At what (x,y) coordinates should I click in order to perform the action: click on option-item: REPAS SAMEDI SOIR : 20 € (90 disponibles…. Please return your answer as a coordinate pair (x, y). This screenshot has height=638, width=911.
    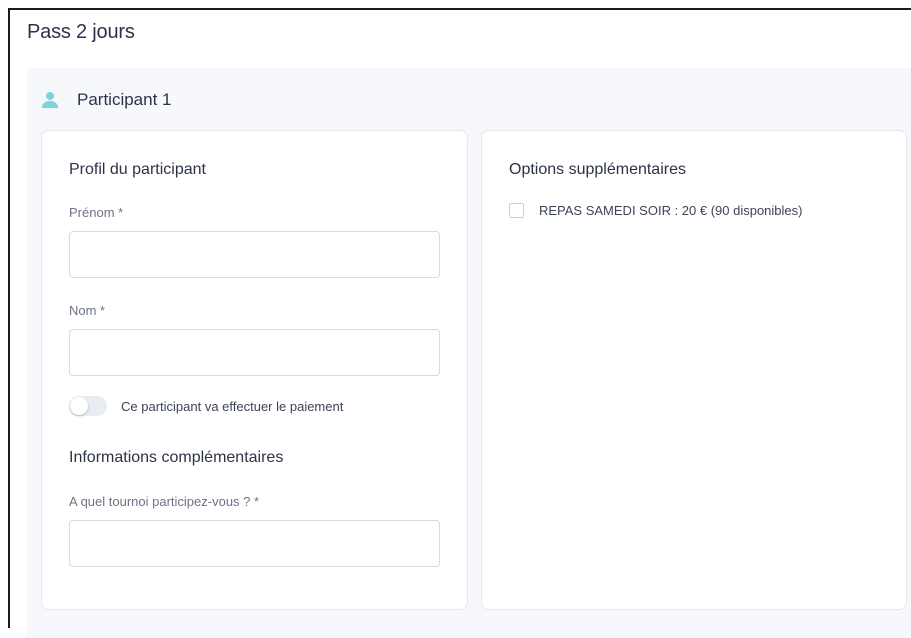
    Looking at the image, I should click on (655, 210).